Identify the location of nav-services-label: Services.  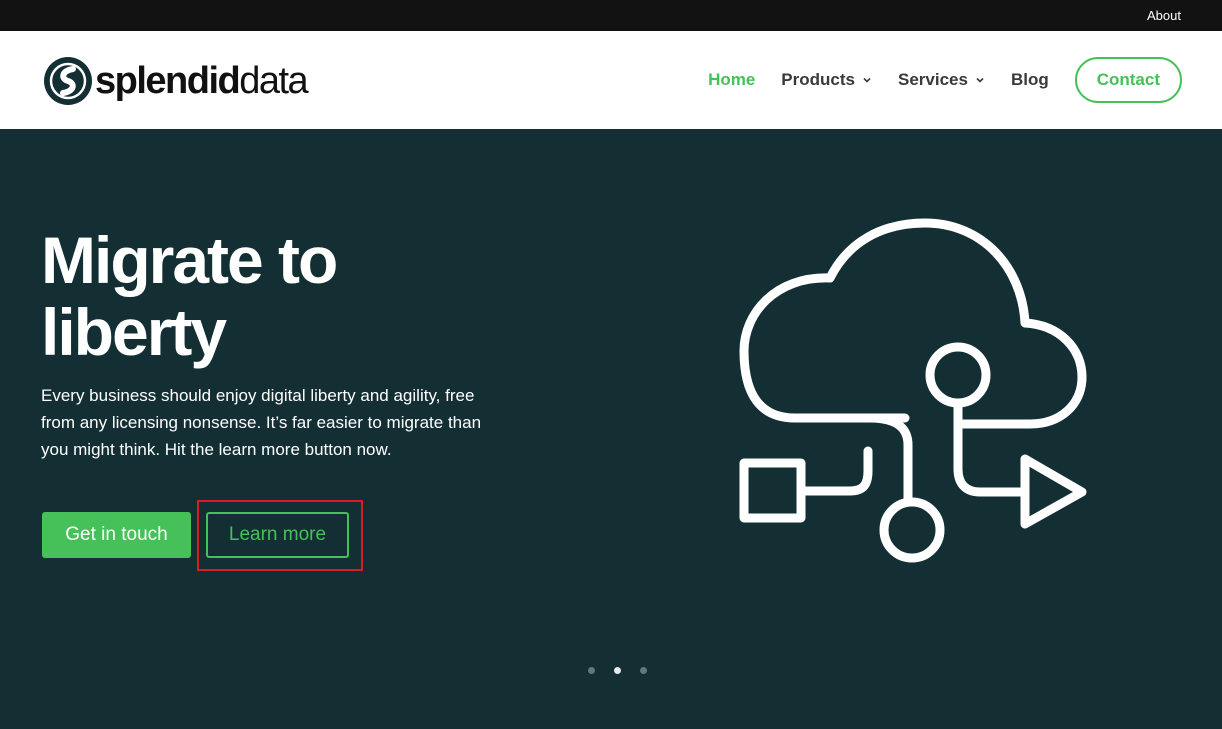
(932, 79).